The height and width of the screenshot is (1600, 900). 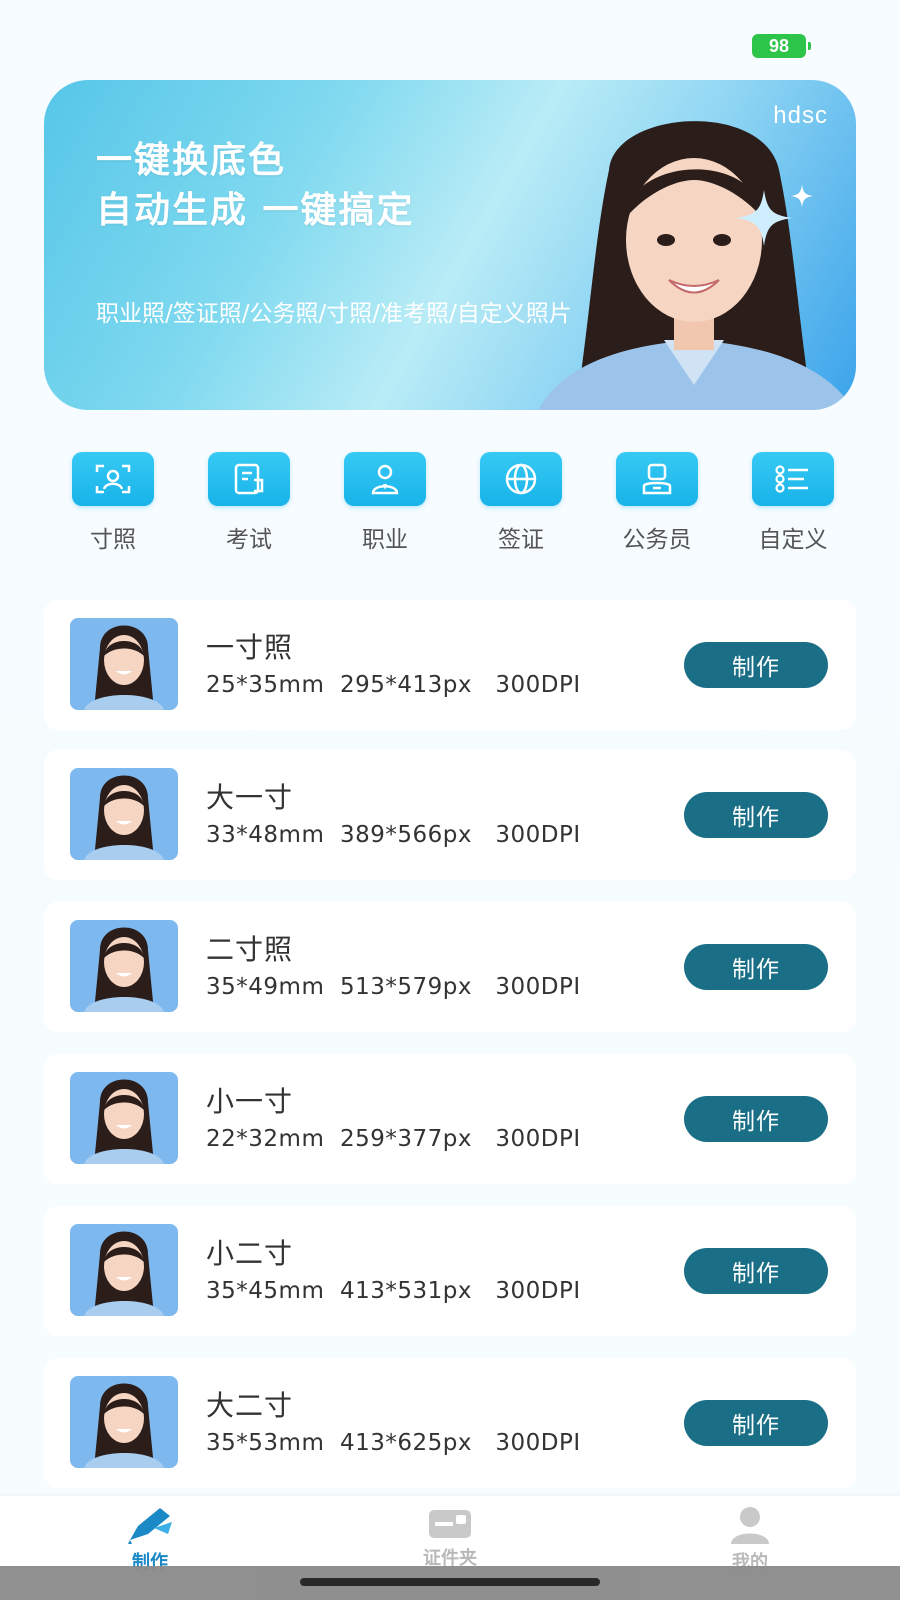 What do you see at coordinates (385, 479) in the screenshot?
I see `professional-person-icon` at bounding box center [385, 479].